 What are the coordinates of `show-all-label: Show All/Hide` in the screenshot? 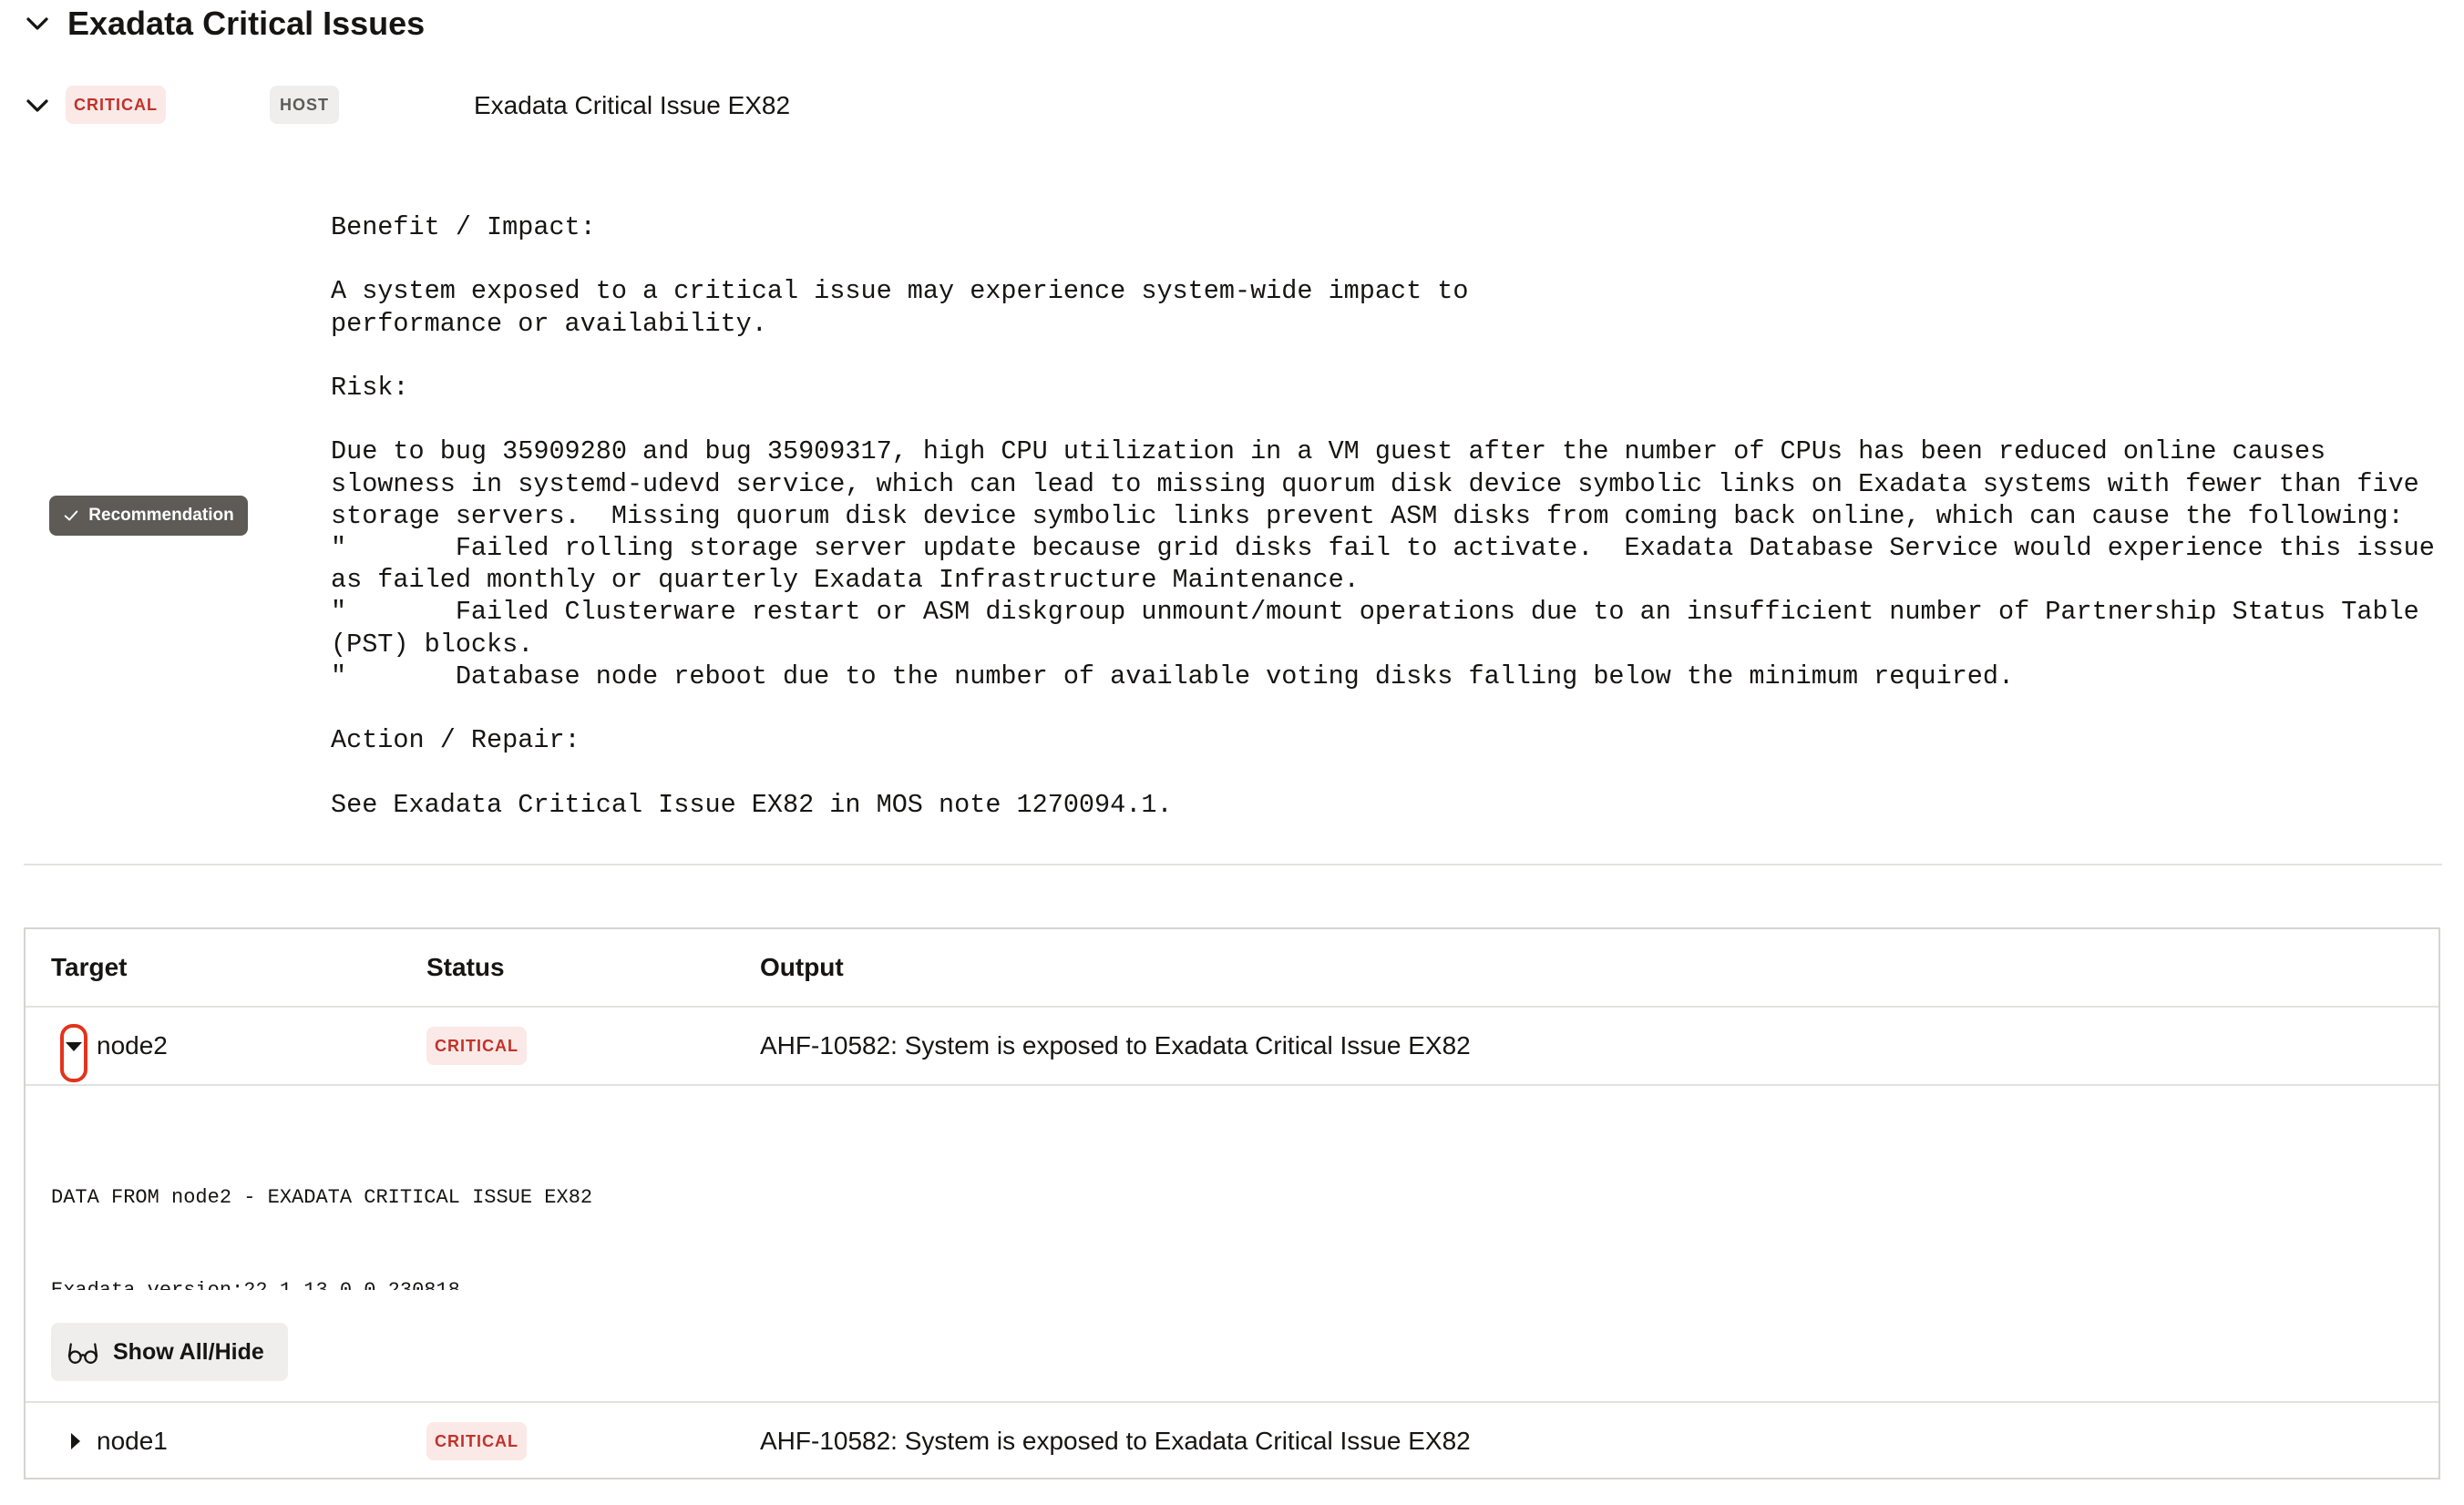 It's located at (188, 1352).